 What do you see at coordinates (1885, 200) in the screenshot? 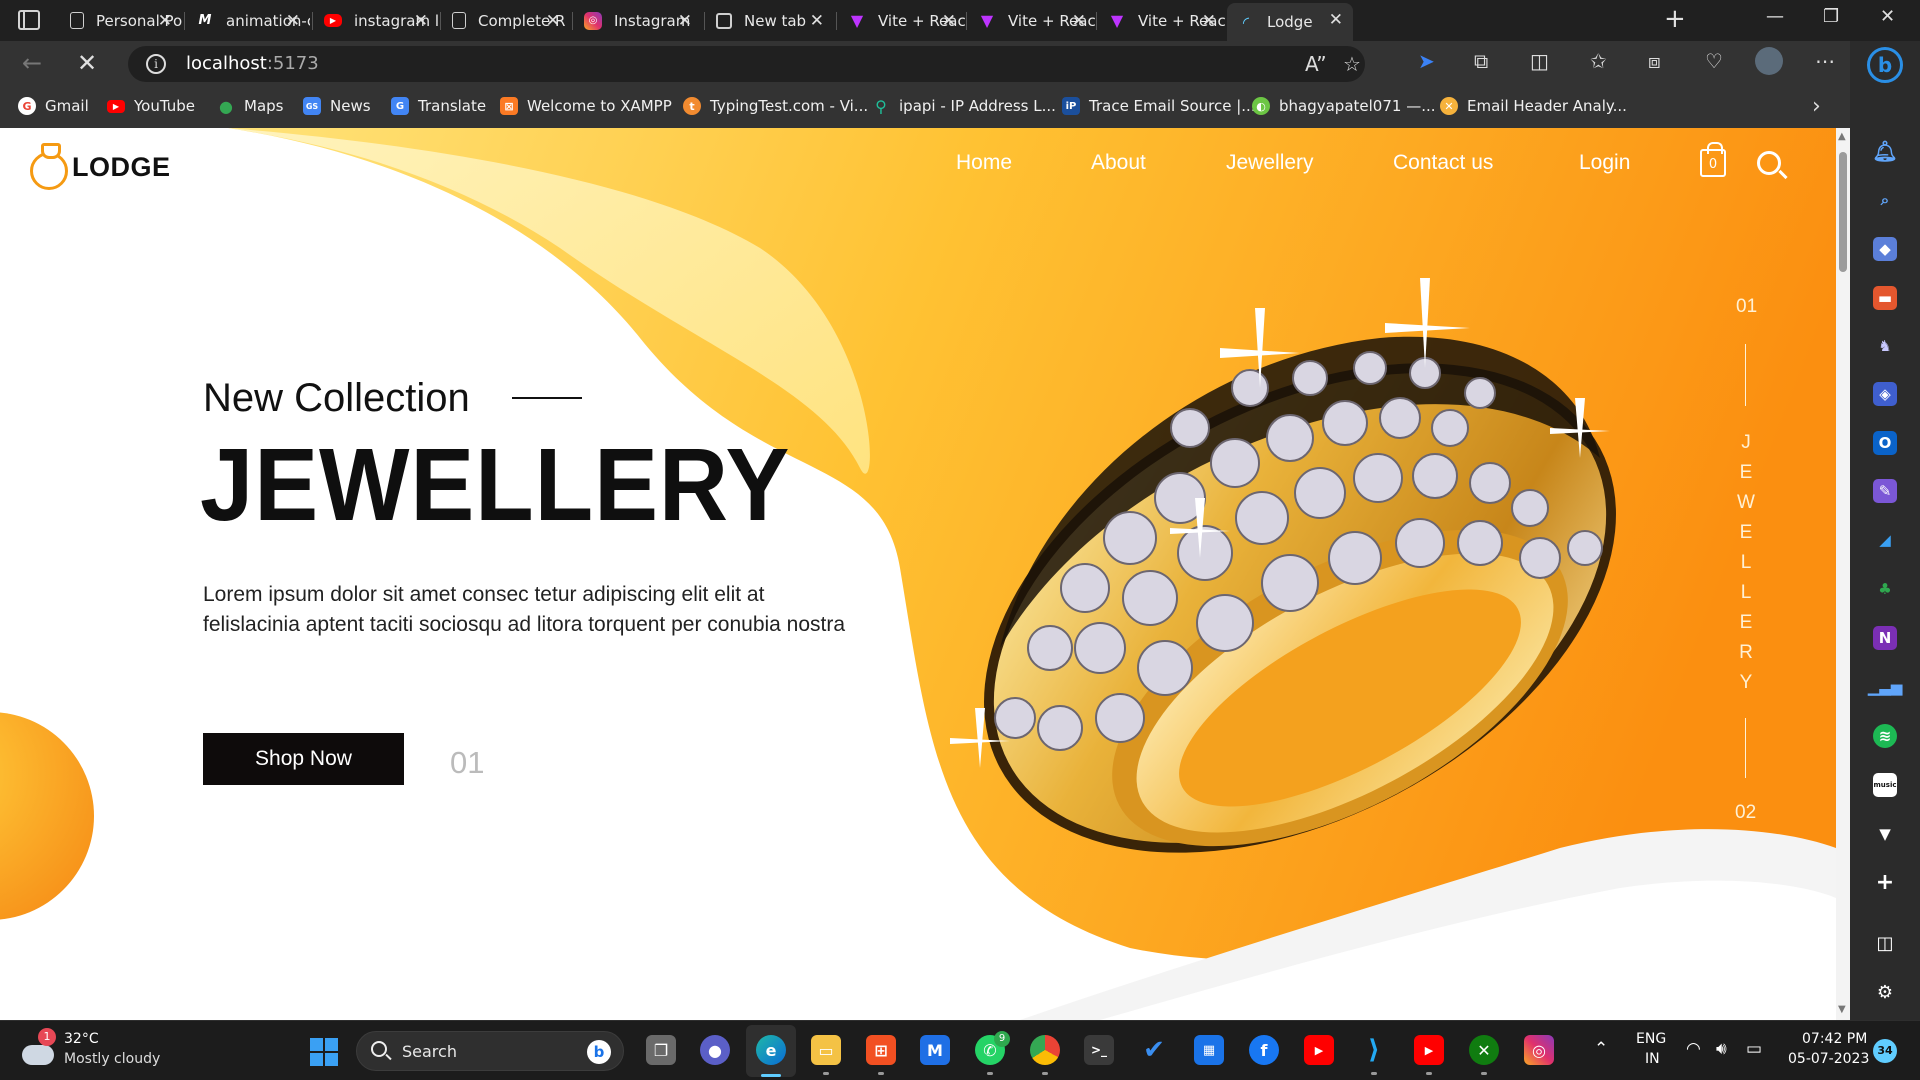
I see `search-sidebar-icon: ⌕` at bounding box center [1885, 200].